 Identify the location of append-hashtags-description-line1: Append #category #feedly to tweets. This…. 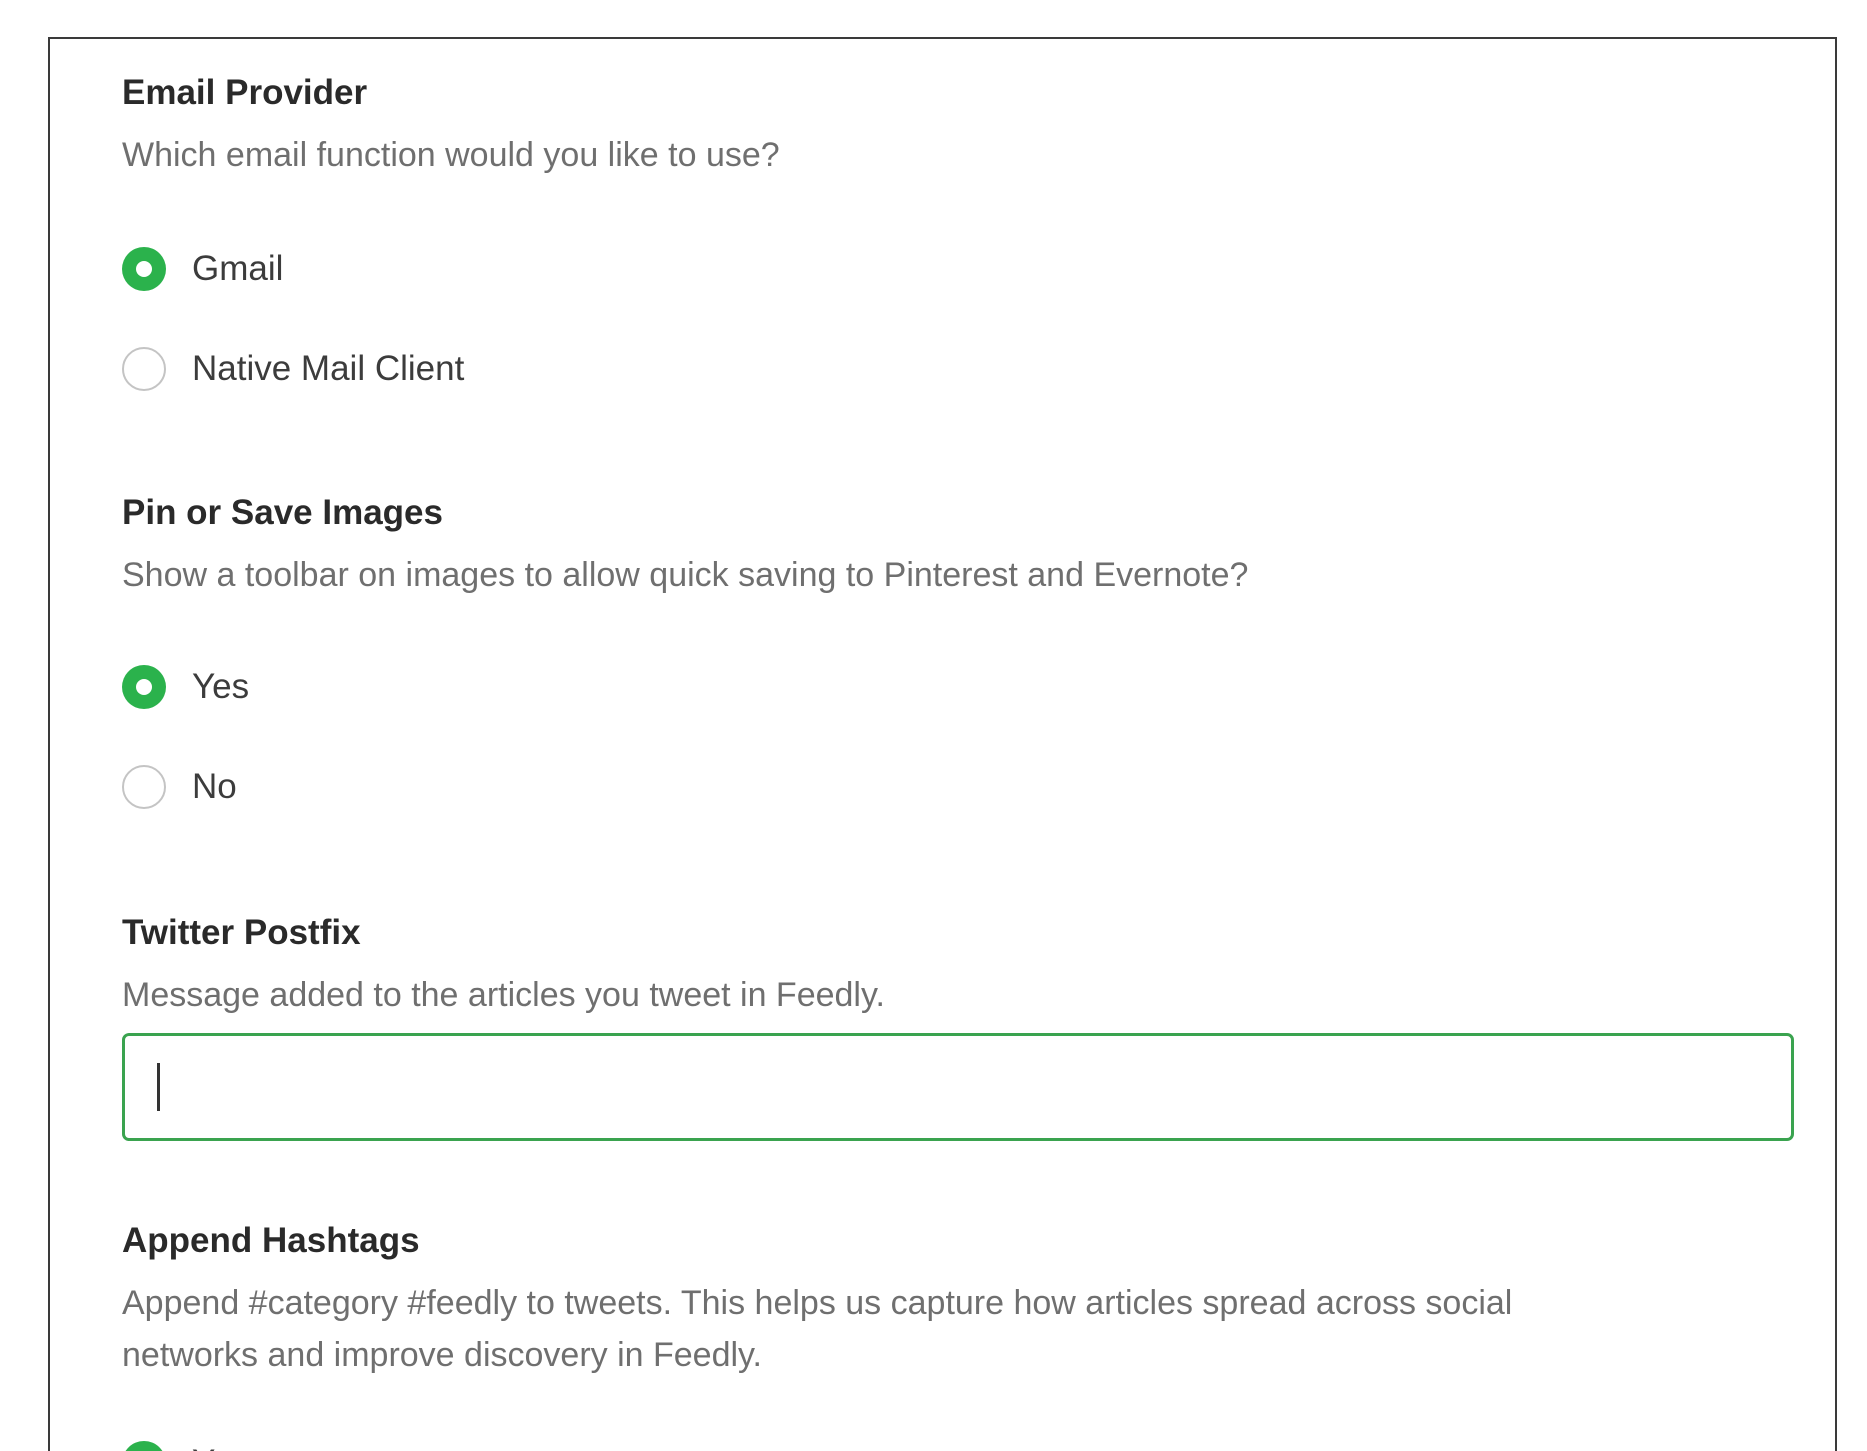
(817, 1303).